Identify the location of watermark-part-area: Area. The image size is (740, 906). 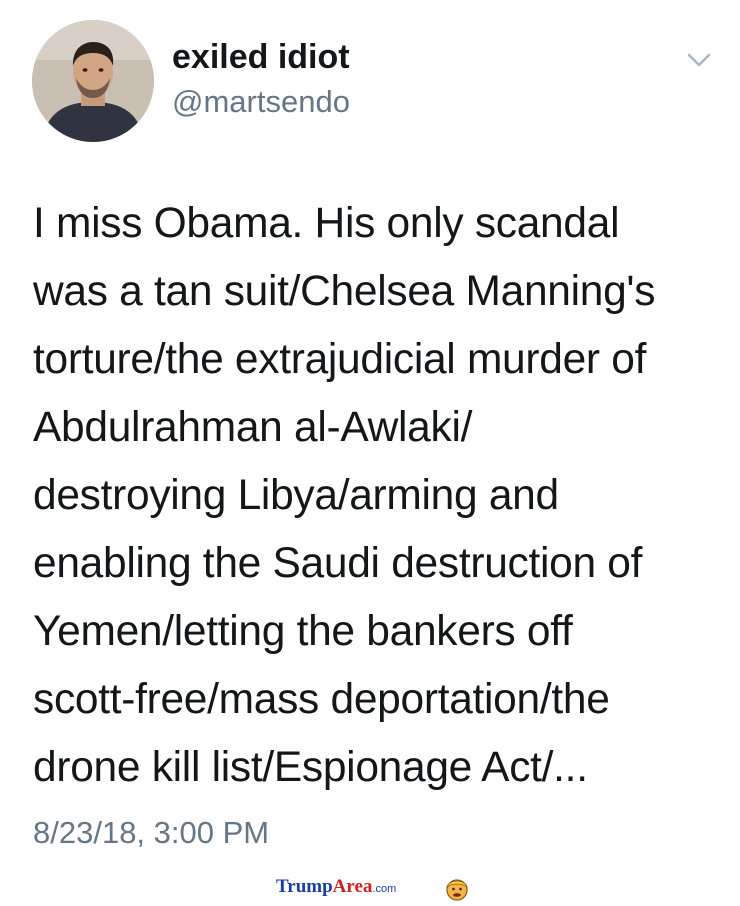
(352, 886).